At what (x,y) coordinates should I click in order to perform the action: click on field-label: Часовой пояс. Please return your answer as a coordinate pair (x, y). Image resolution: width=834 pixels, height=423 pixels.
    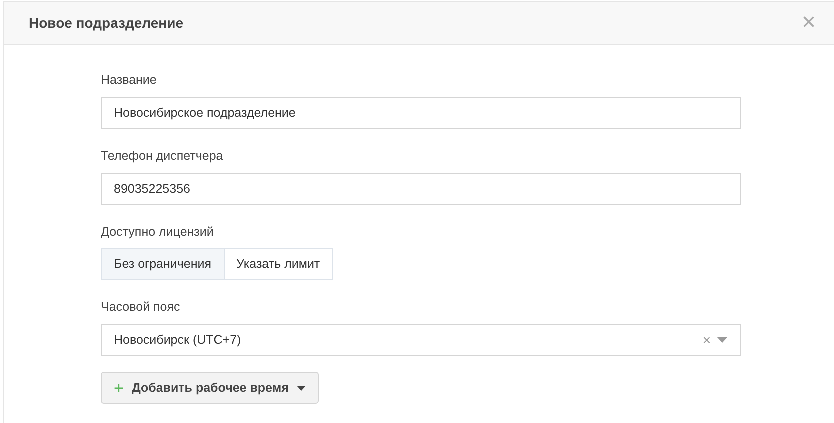
    Looking at the image, I should click on (141, 307).